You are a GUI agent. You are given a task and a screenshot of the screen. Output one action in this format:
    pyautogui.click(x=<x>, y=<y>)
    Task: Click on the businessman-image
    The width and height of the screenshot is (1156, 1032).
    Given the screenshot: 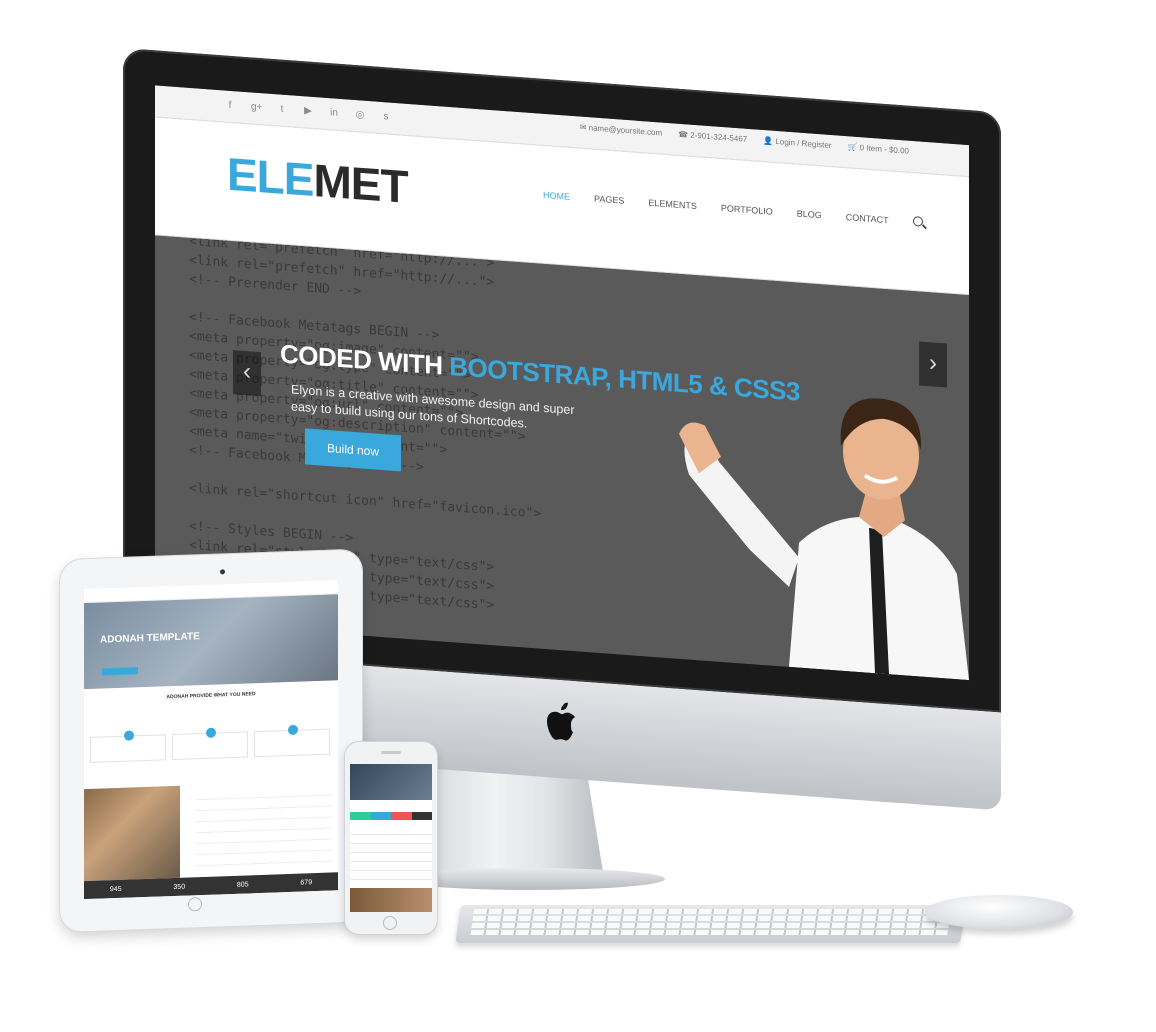 What is the action you would take?
    pyautogui.click(x=824, y=539)
    